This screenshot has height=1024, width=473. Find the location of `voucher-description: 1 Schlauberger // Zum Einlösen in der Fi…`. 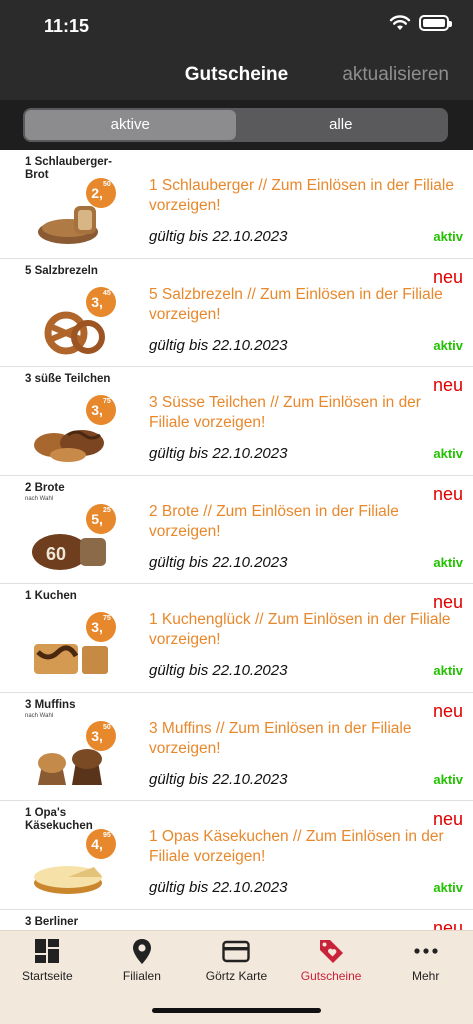

voucher-description: 1 Schlauberger // Zum Einlösen in der Fi… is located at coordinates (301, 195).